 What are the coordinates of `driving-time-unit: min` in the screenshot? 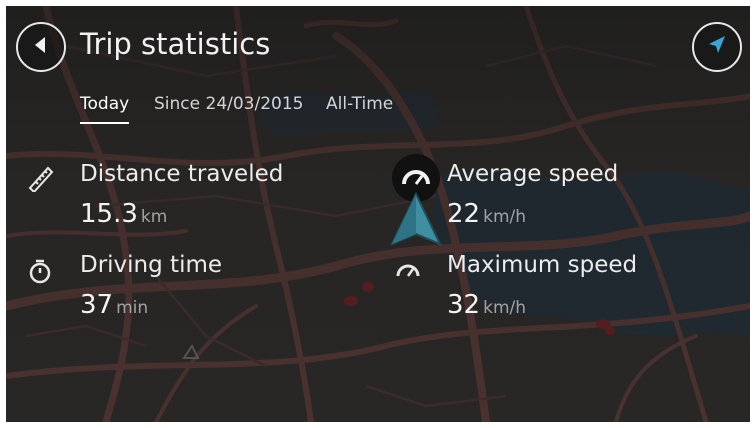 It's located at (132, 308).